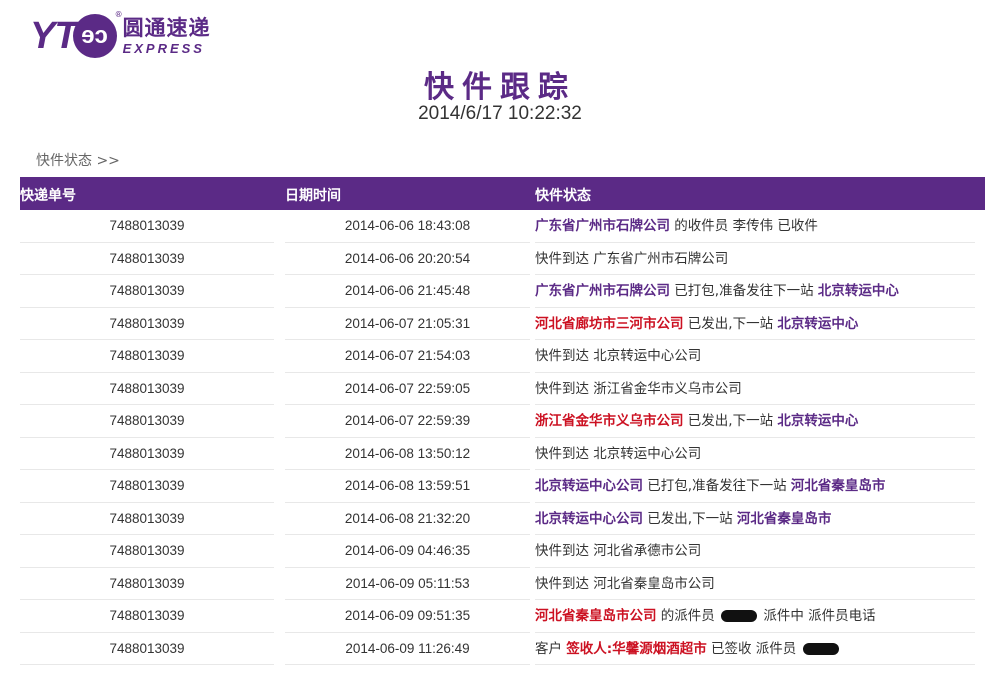 This screenshot has width=1000, height=691. I want to click on status-text: 快件到达 广东省广州市石牌公司, so click(632, 258).